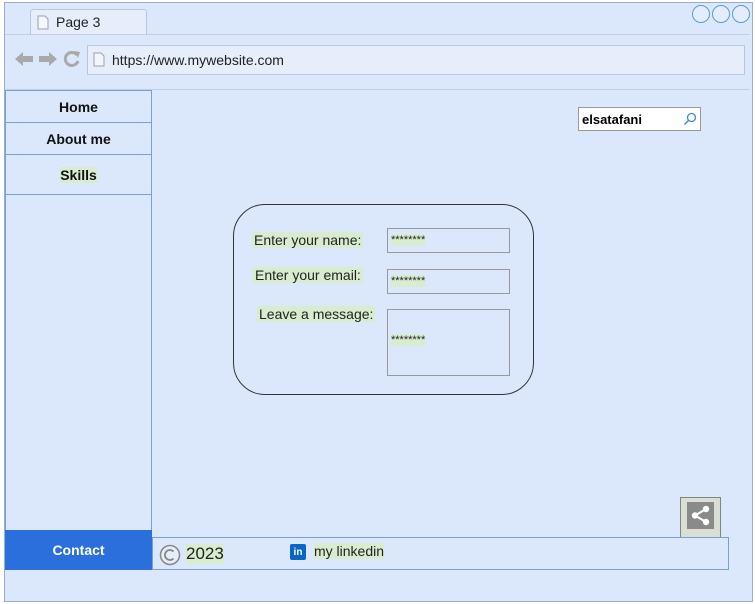  I want to click on copyright-year: 2023, so click(205, 554).